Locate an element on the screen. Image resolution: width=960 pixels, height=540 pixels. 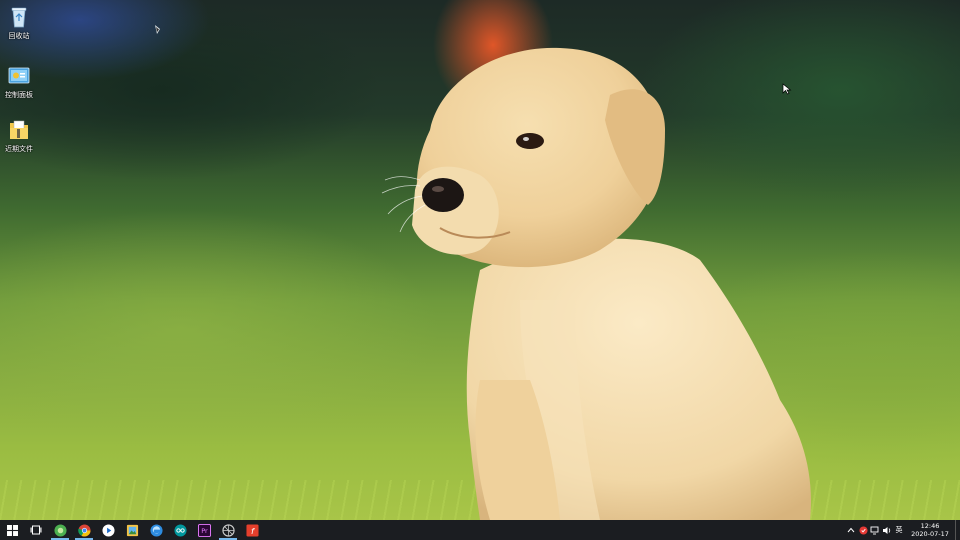
tray-input-method: 英 is located at coordinates (899, 530).